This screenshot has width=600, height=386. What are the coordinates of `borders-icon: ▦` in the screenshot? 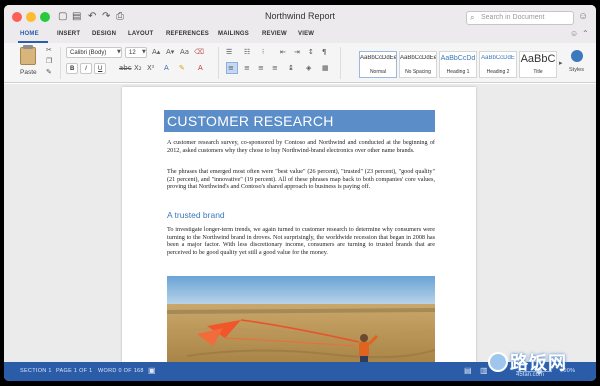 It's located at (325, 68).